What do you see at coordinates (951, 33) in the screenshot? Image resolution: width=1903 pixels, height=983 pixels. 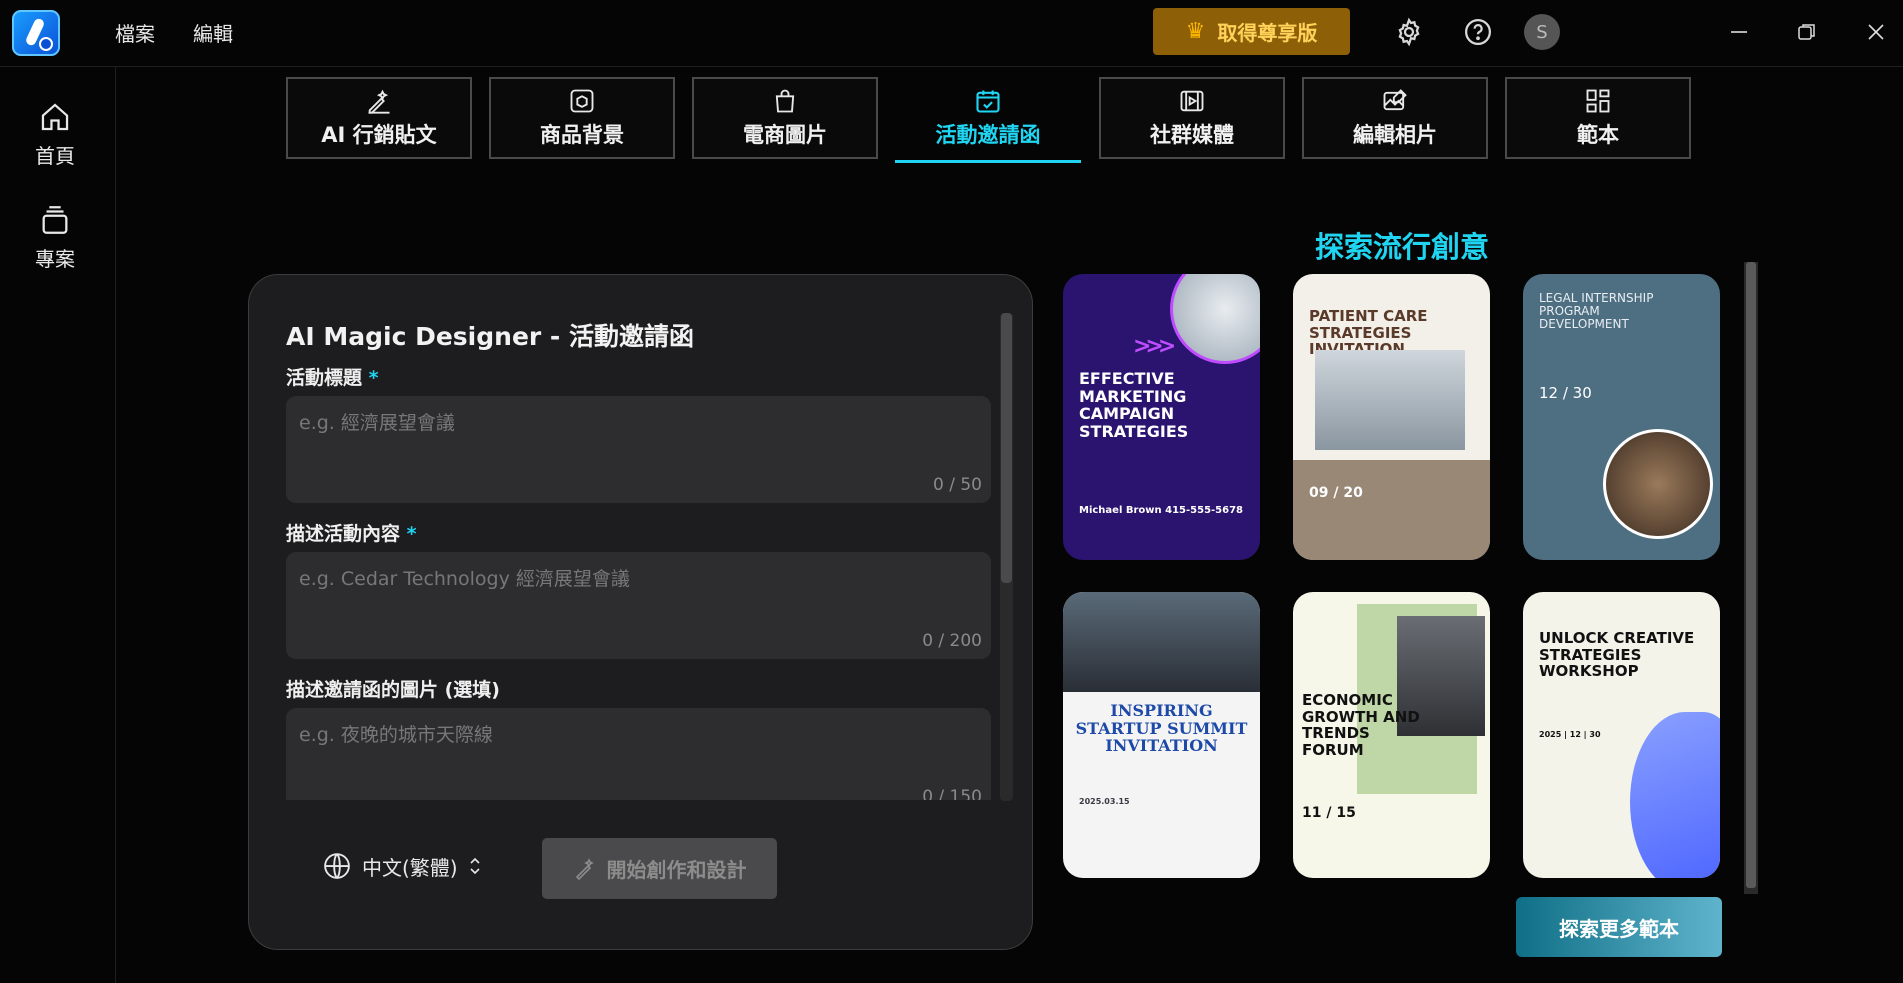 I see `title-bar: 檔案 編輯 ♛ 取得尊享版 S` at bounding box center [951, 33].